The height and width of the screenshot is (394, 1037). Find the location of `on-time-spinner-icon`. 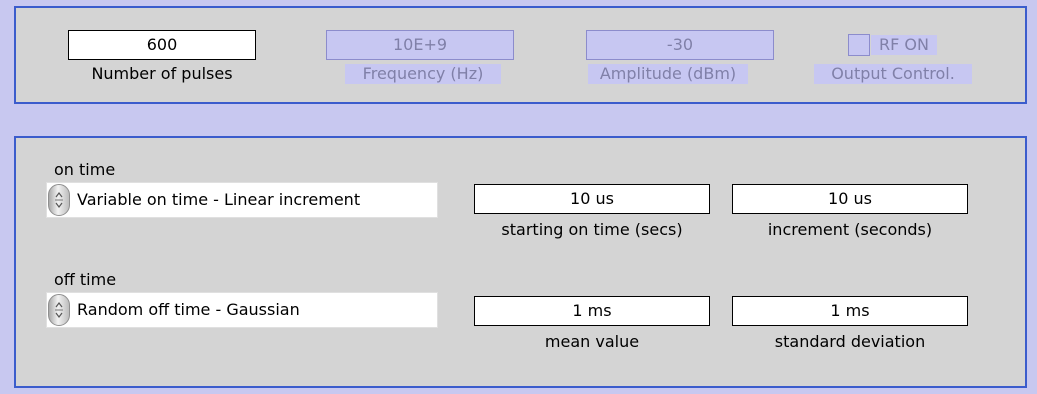

on-time-spinner-icon is located at coordinates (59, 200).